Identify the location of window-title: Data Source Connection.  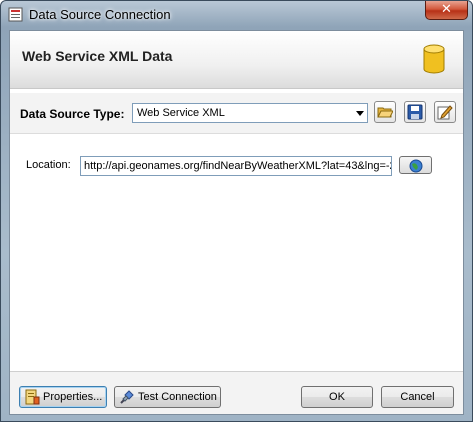
(100, 14).